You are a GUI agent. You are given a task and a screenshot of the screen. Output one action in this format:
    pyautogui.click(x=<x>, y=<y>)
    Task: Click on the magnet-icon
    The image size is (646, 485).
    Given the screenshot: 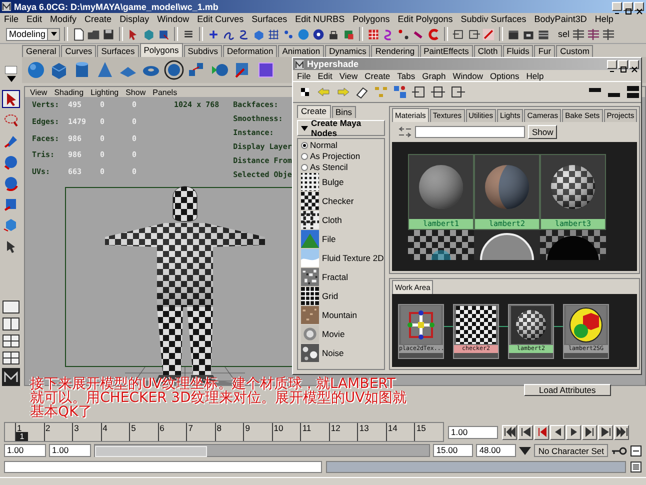 What is the action you would take?
    pyautogui.click(x=433, y=34)
    